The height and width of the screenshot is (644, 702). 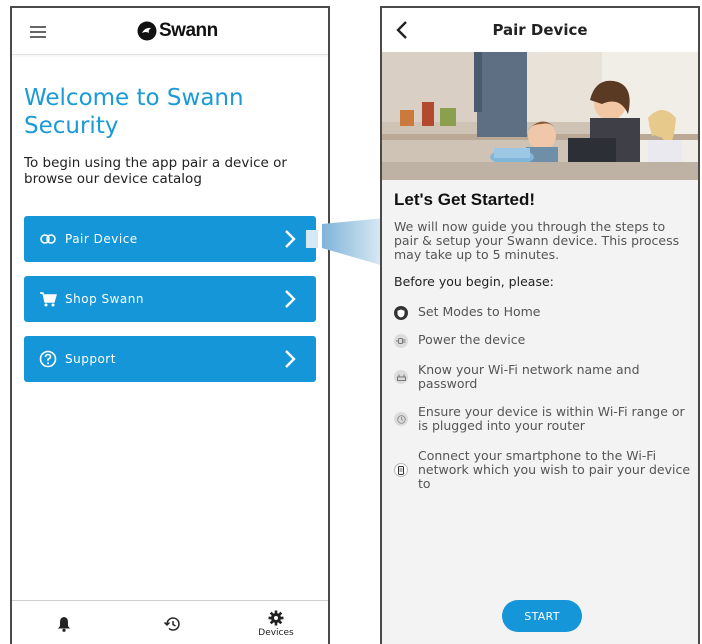 I want to click on section-heading: Let's Get Started!, so click(x=465, y=199).